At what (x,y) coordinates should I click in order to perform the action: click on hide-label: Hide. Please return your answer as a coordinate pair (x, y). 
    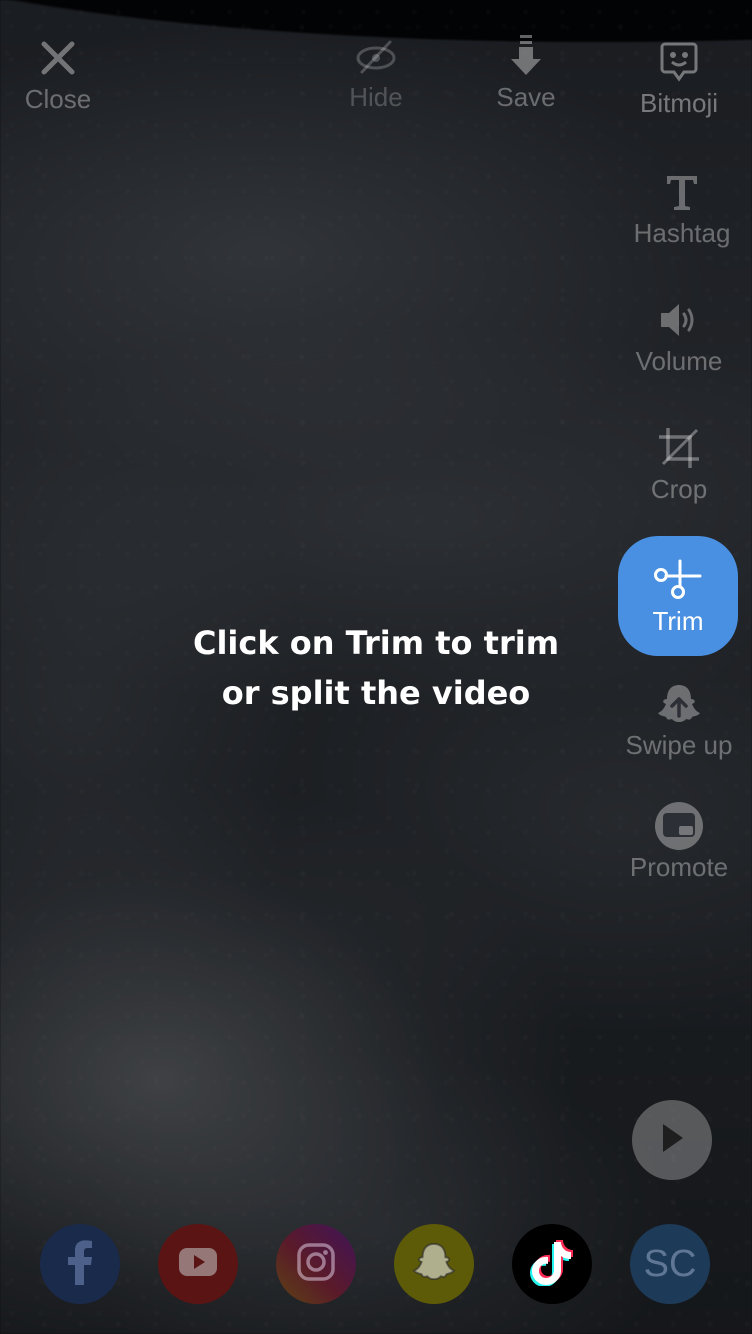
    Looking at the image, I should click on (376, 97).